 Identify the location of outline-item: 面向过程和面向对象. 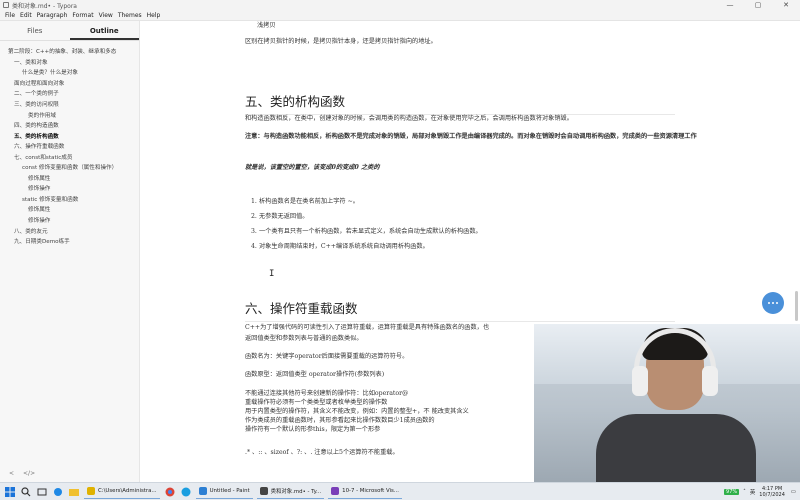
(69, 84).